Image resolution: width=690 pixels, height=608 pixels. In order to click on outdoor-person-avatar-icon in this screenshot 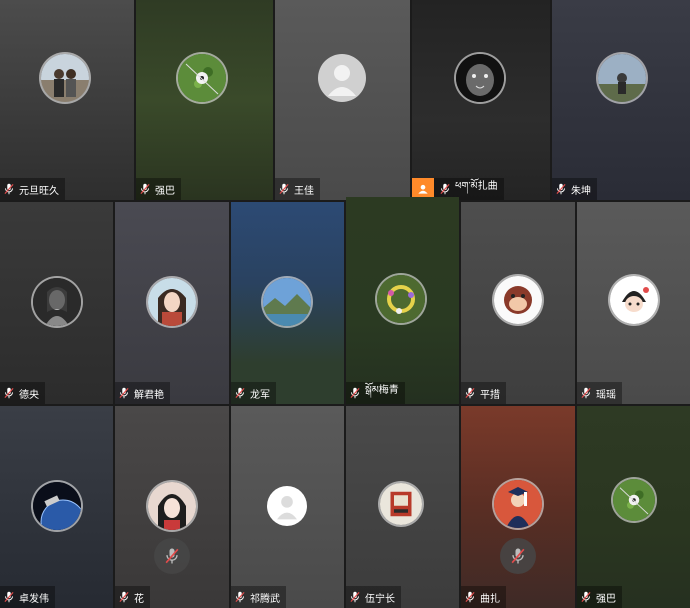, I will do `click(622, 78)`.